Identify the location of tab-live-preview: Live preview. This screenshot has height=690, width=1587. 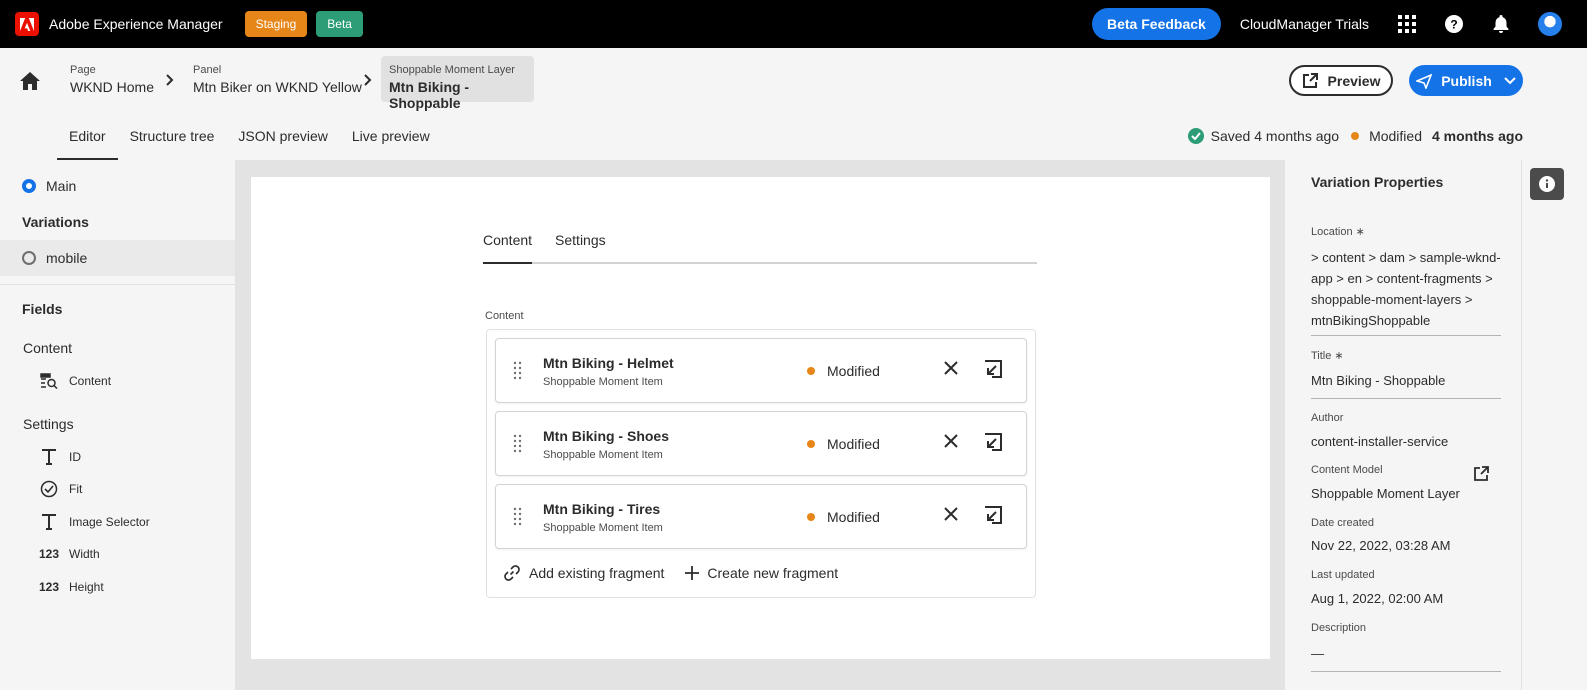
(391, 140).